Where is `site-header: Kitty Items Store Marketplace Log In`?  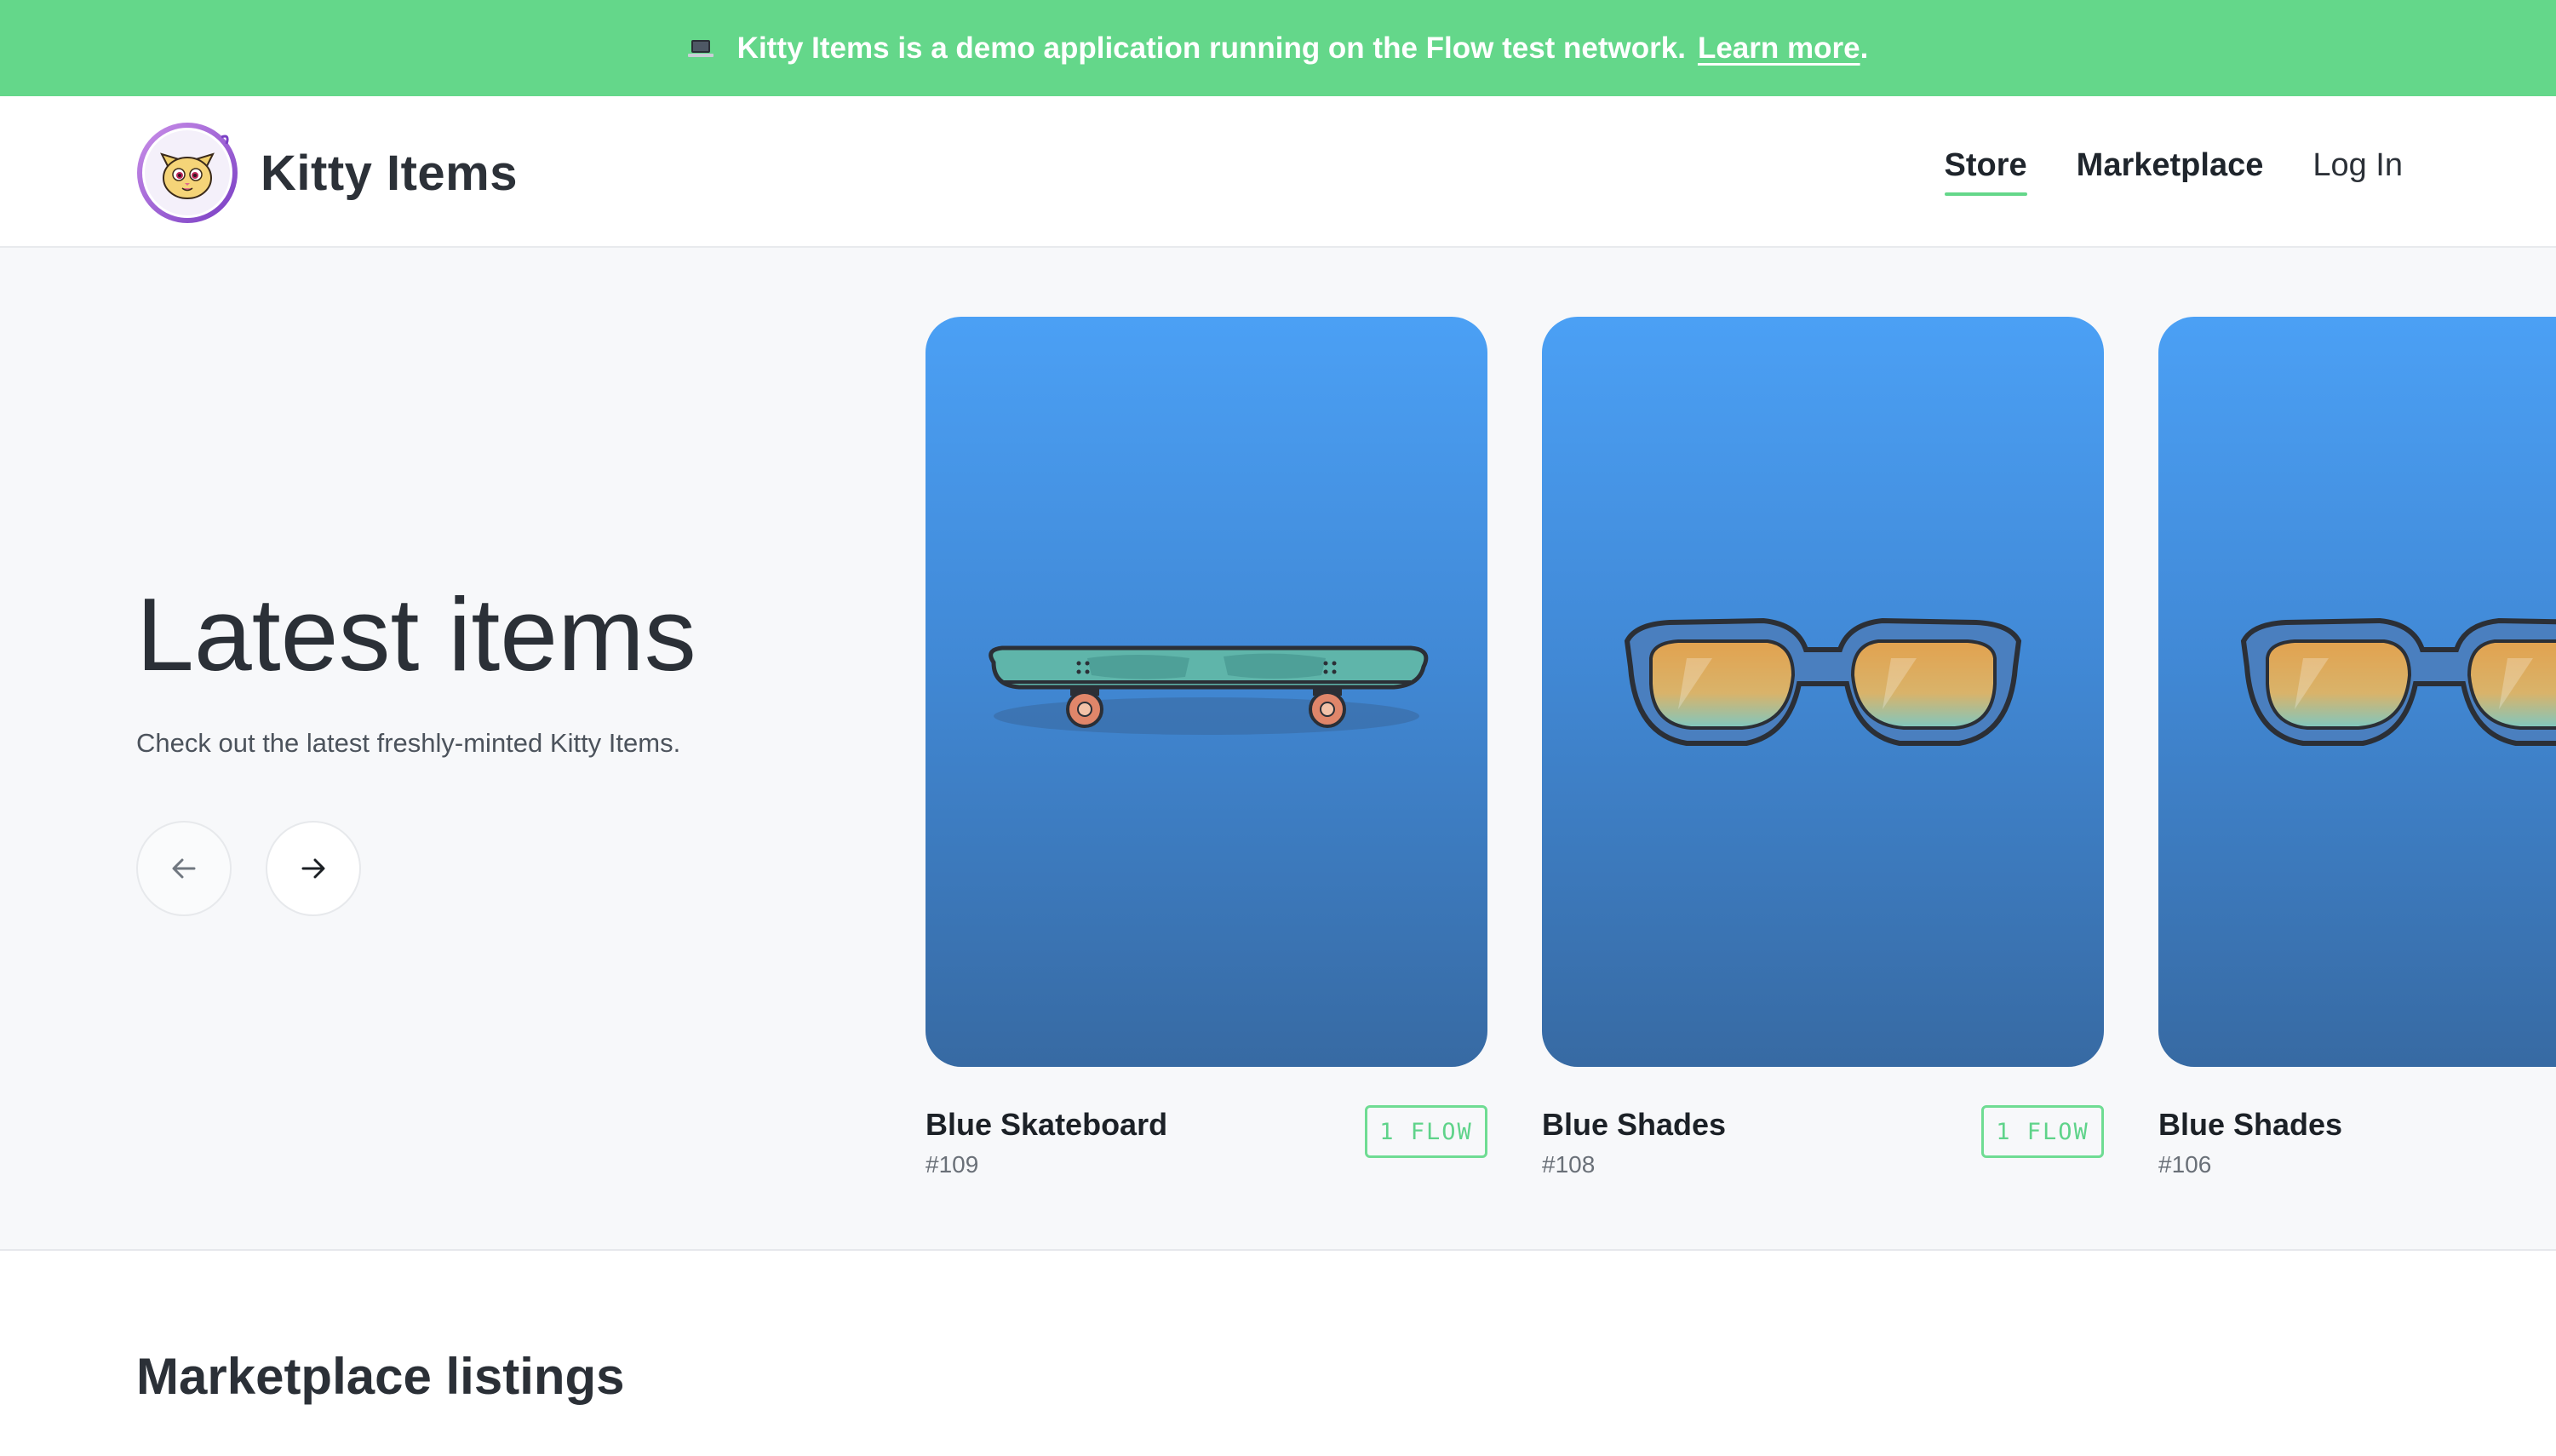
site-header: Kitty Items Store Marketplace Log In is located at coordinates (1278, 172).